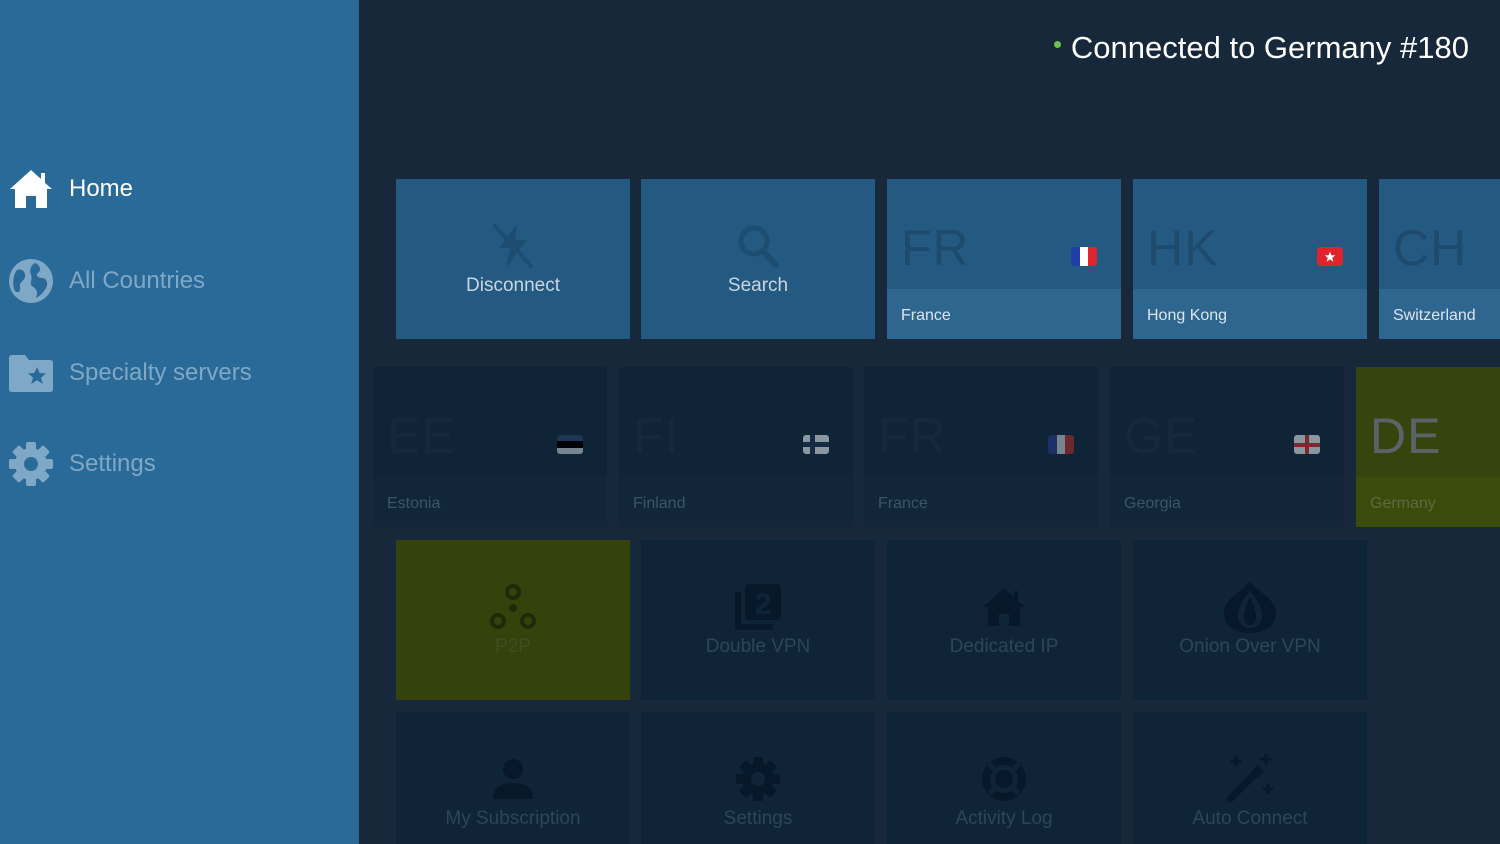  I want to click on p2p-button: P2P, so click(513, 620).